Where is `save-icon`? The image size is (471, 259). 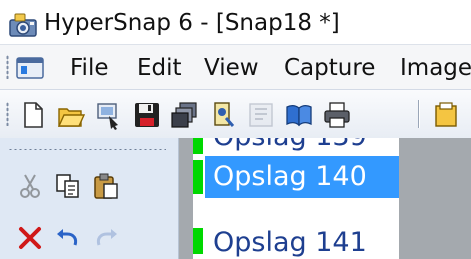 save-icon is located at coordinates (147, 115).